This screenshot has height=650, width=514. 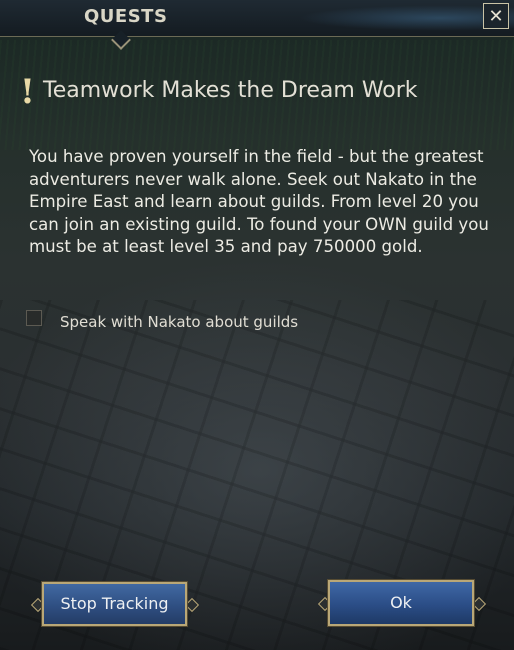 I want to click on window-header: QUESTS ✕, so click(x=257, y=25).